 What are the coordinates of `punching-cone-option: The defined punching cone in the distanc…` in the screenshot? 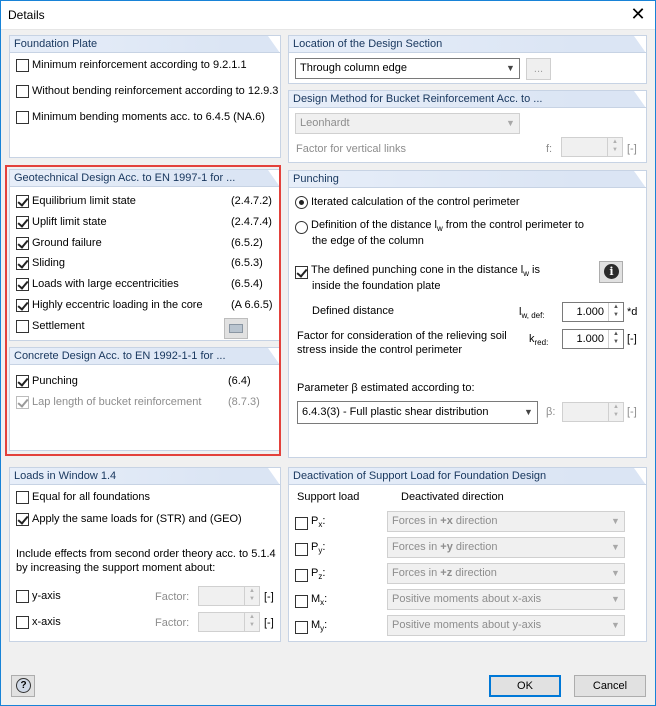 It's located at (417, 271).